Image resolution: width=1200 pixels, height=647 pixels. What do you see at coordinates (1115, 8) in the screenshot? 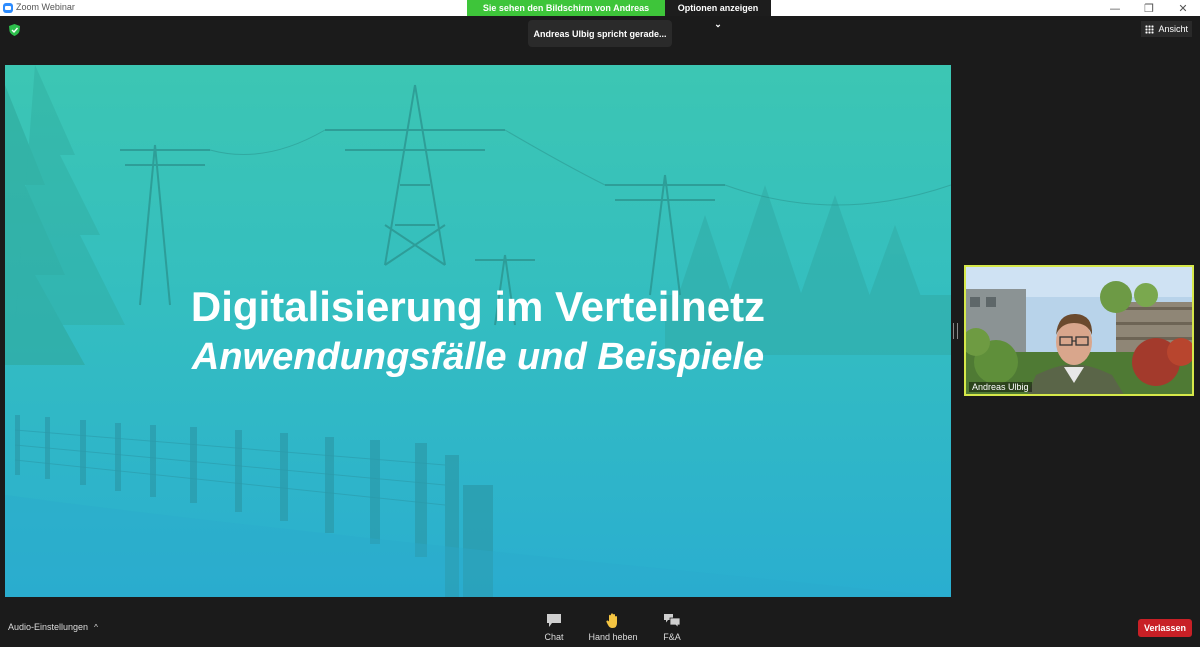
I see `minimize-button: —` at bounding box center [1115, 8].